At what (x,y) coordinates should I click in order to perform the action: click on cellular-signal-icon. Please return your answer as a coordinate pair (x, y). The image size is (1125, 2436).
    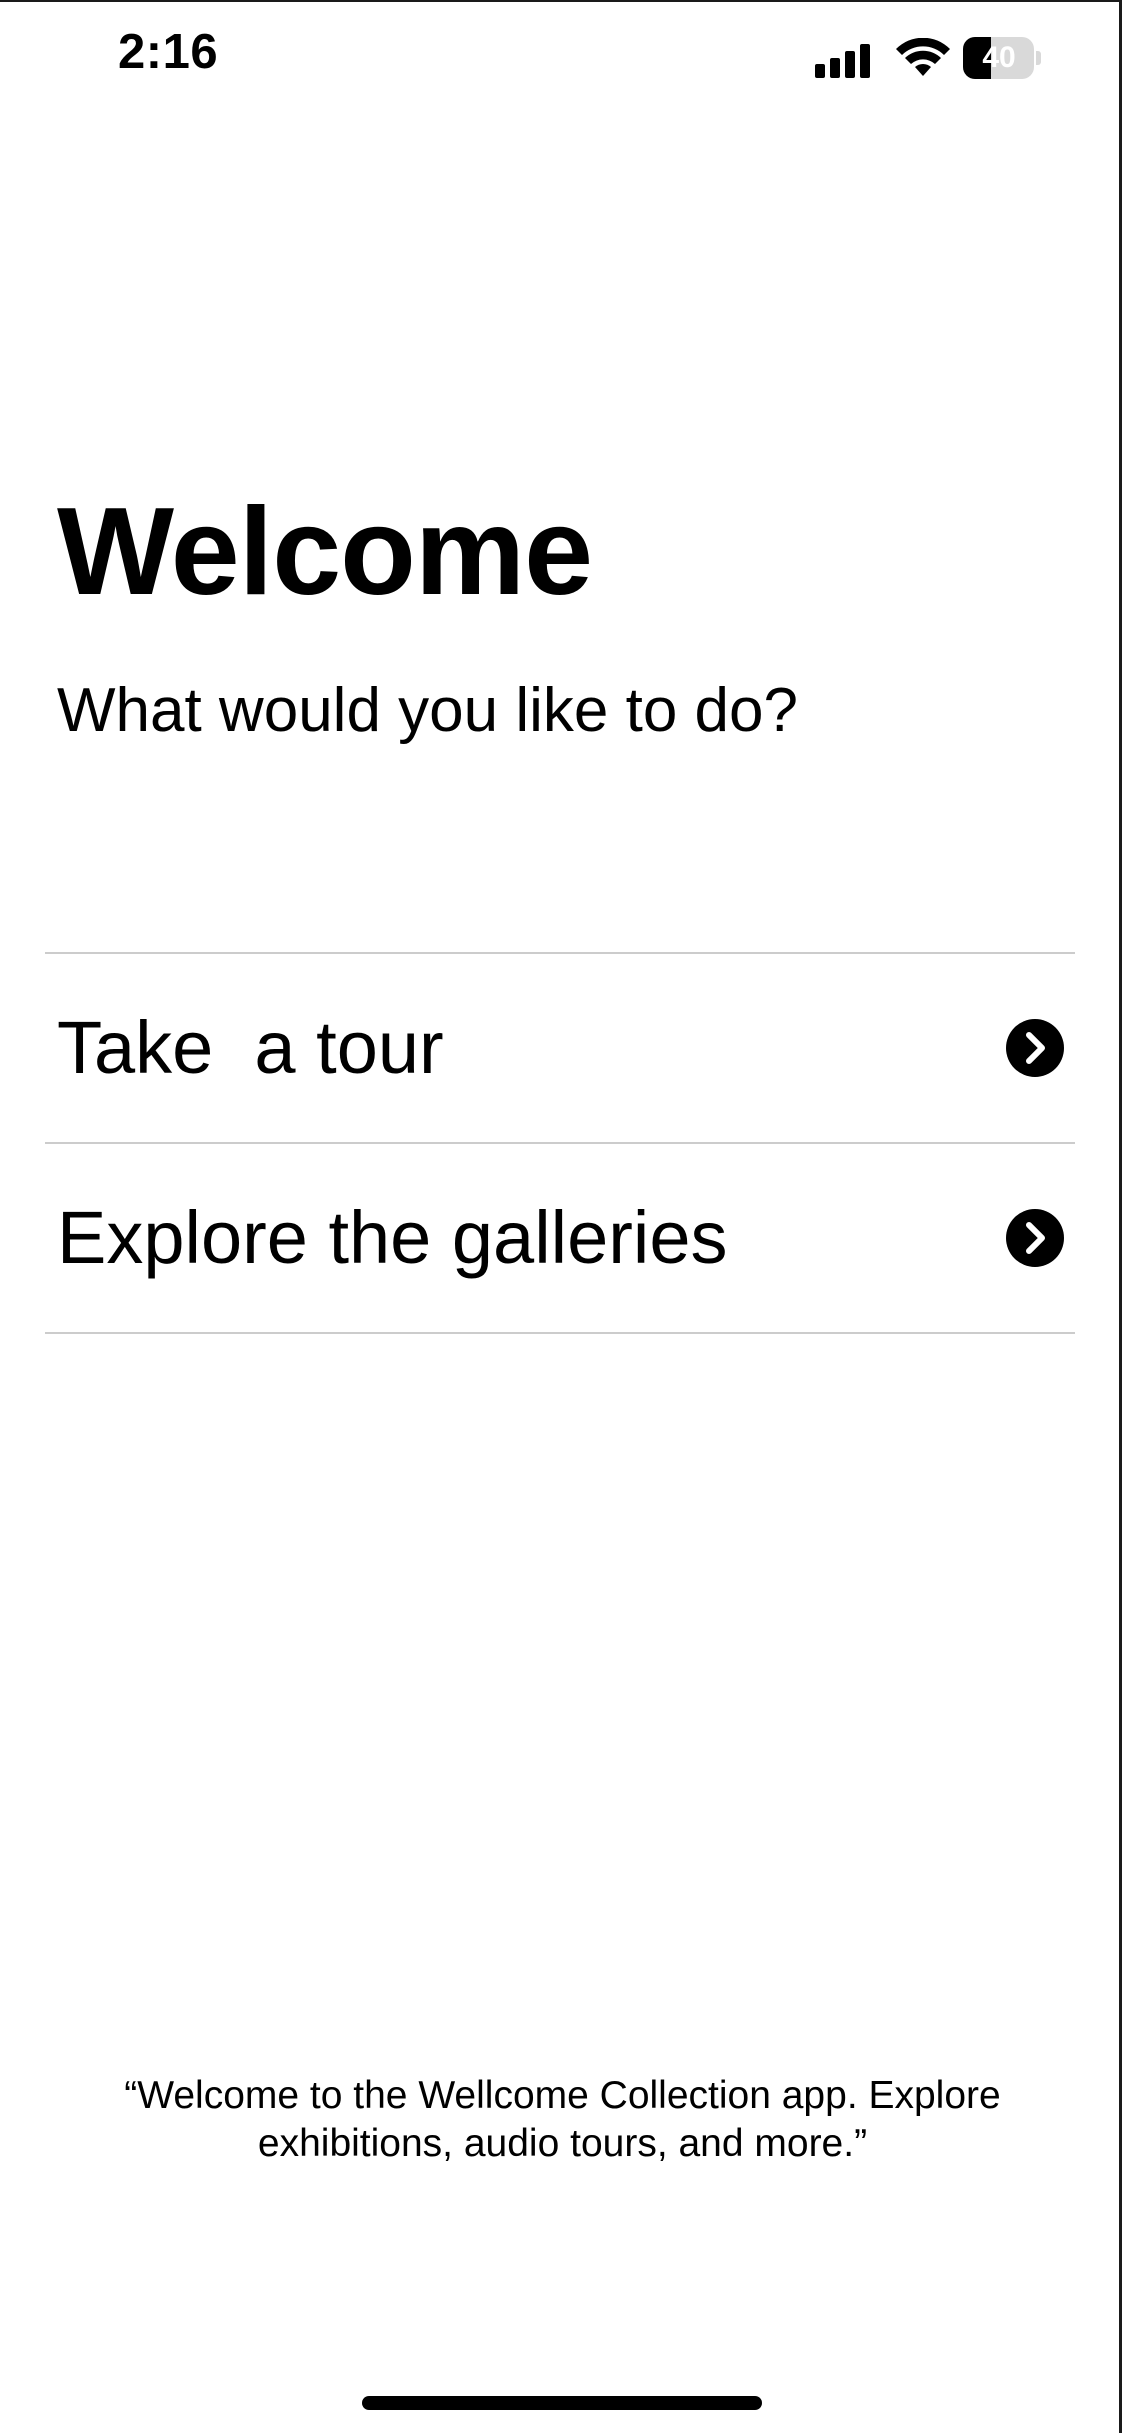
    Looking at the image, I should click on (845, 58).